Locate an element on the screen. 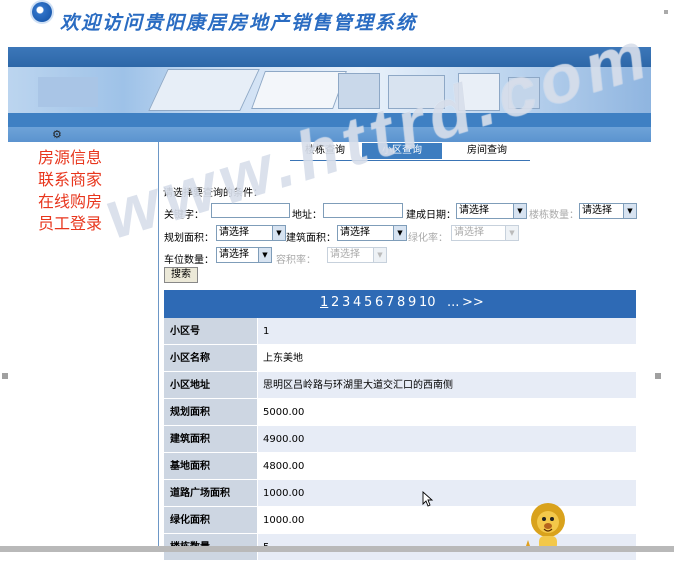 Image resolution: width=674 pixels, height=561 pixels. site-title: 欢迎访问贵阳康居房地产销售管理系统 is located at coordinates (239, 23).